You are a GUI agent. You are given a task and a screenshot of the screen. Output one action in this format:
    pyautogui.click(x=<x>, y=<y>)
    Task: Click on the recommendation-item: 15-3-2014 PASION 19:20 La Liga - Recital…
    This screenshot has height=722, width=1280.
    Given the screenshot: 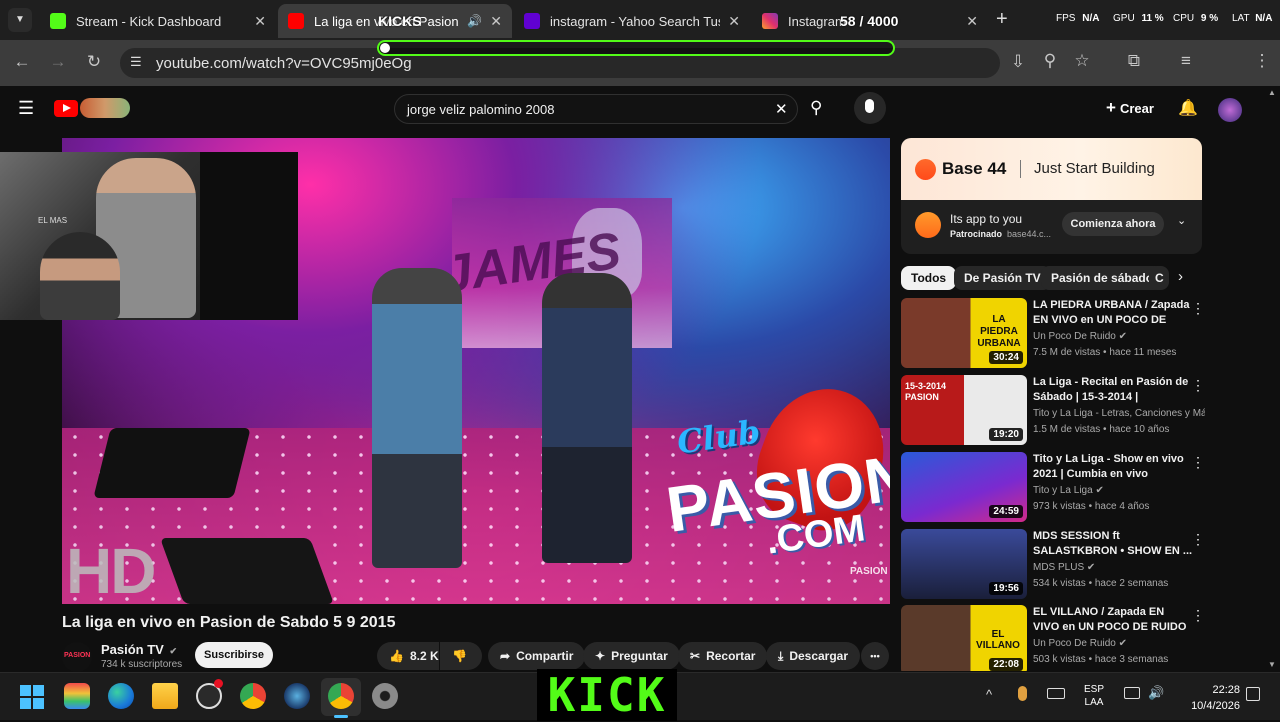 What is the action you would take?
    pyautogui.click(x=1056, y=410)
    